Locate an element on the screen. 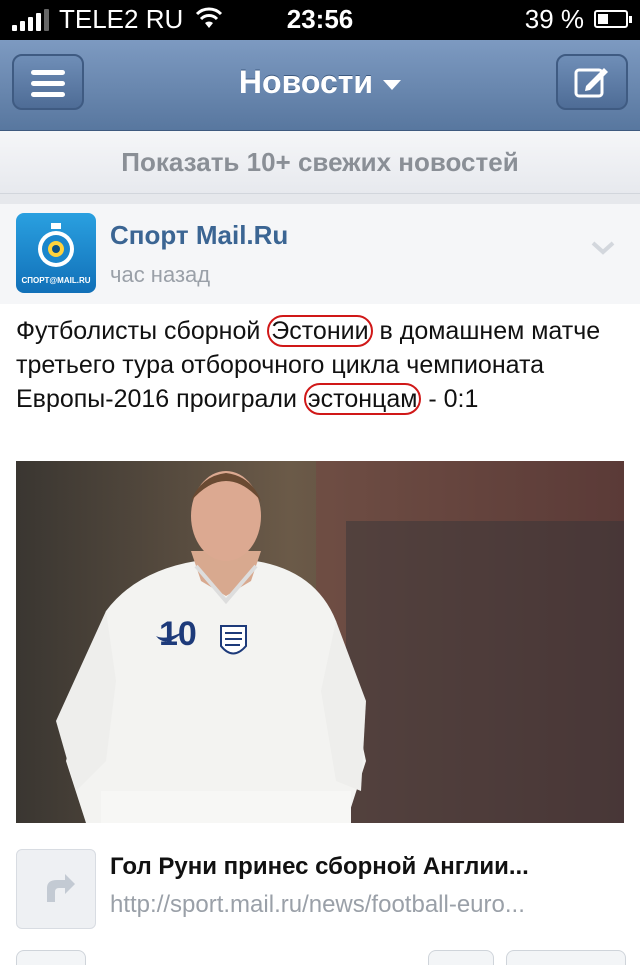 This screenshot has width=640, height=965. caret-down-icon is located at coordinates (392, 84).